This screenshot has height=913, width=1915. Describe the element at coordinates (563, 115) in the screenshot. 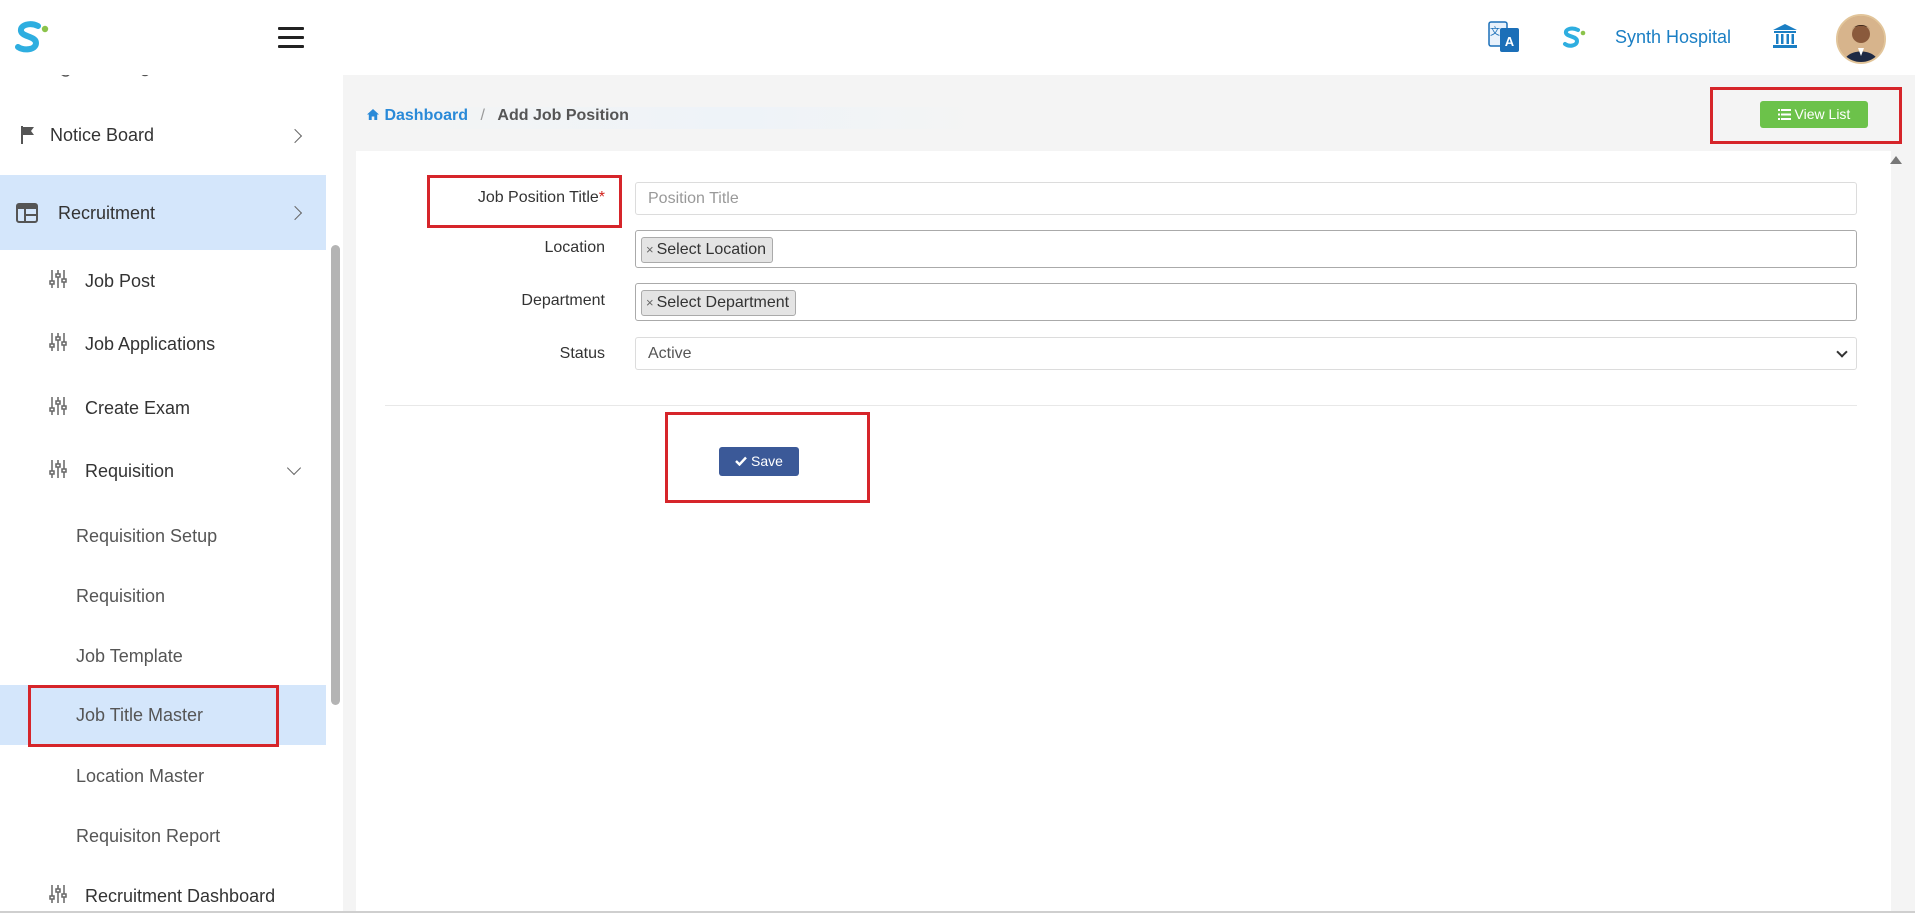

I see `breadcrumb-current: Add Job Position` at that location.